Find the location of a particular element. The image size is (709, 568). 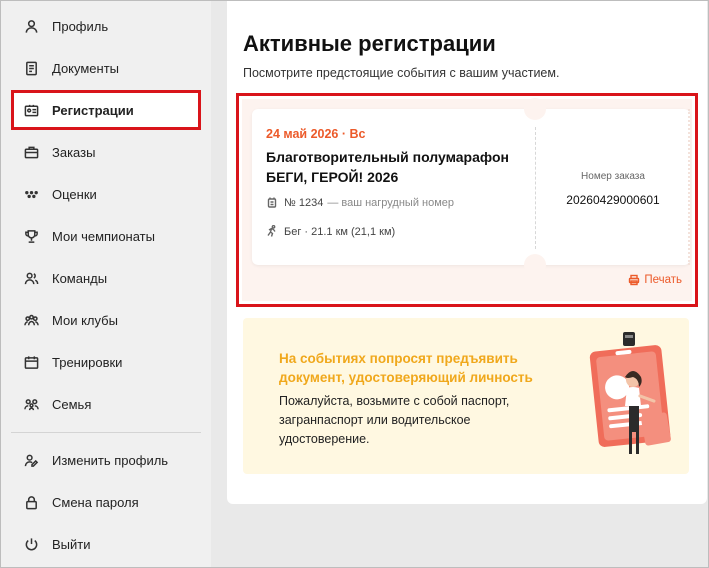

user-icon is located at coordinates (31, 26).